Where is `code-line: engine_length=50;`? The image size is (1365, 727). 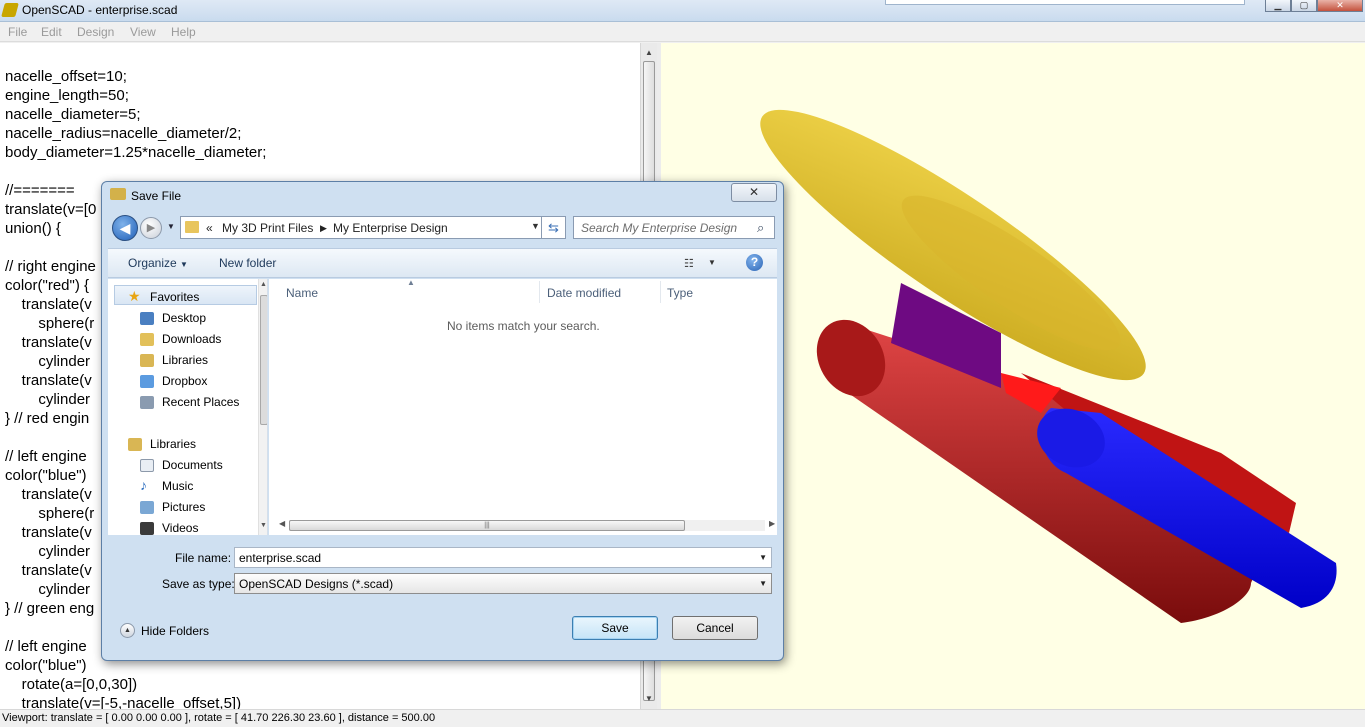
code-line: engine_length=50; is located at coordinates (67, 95).